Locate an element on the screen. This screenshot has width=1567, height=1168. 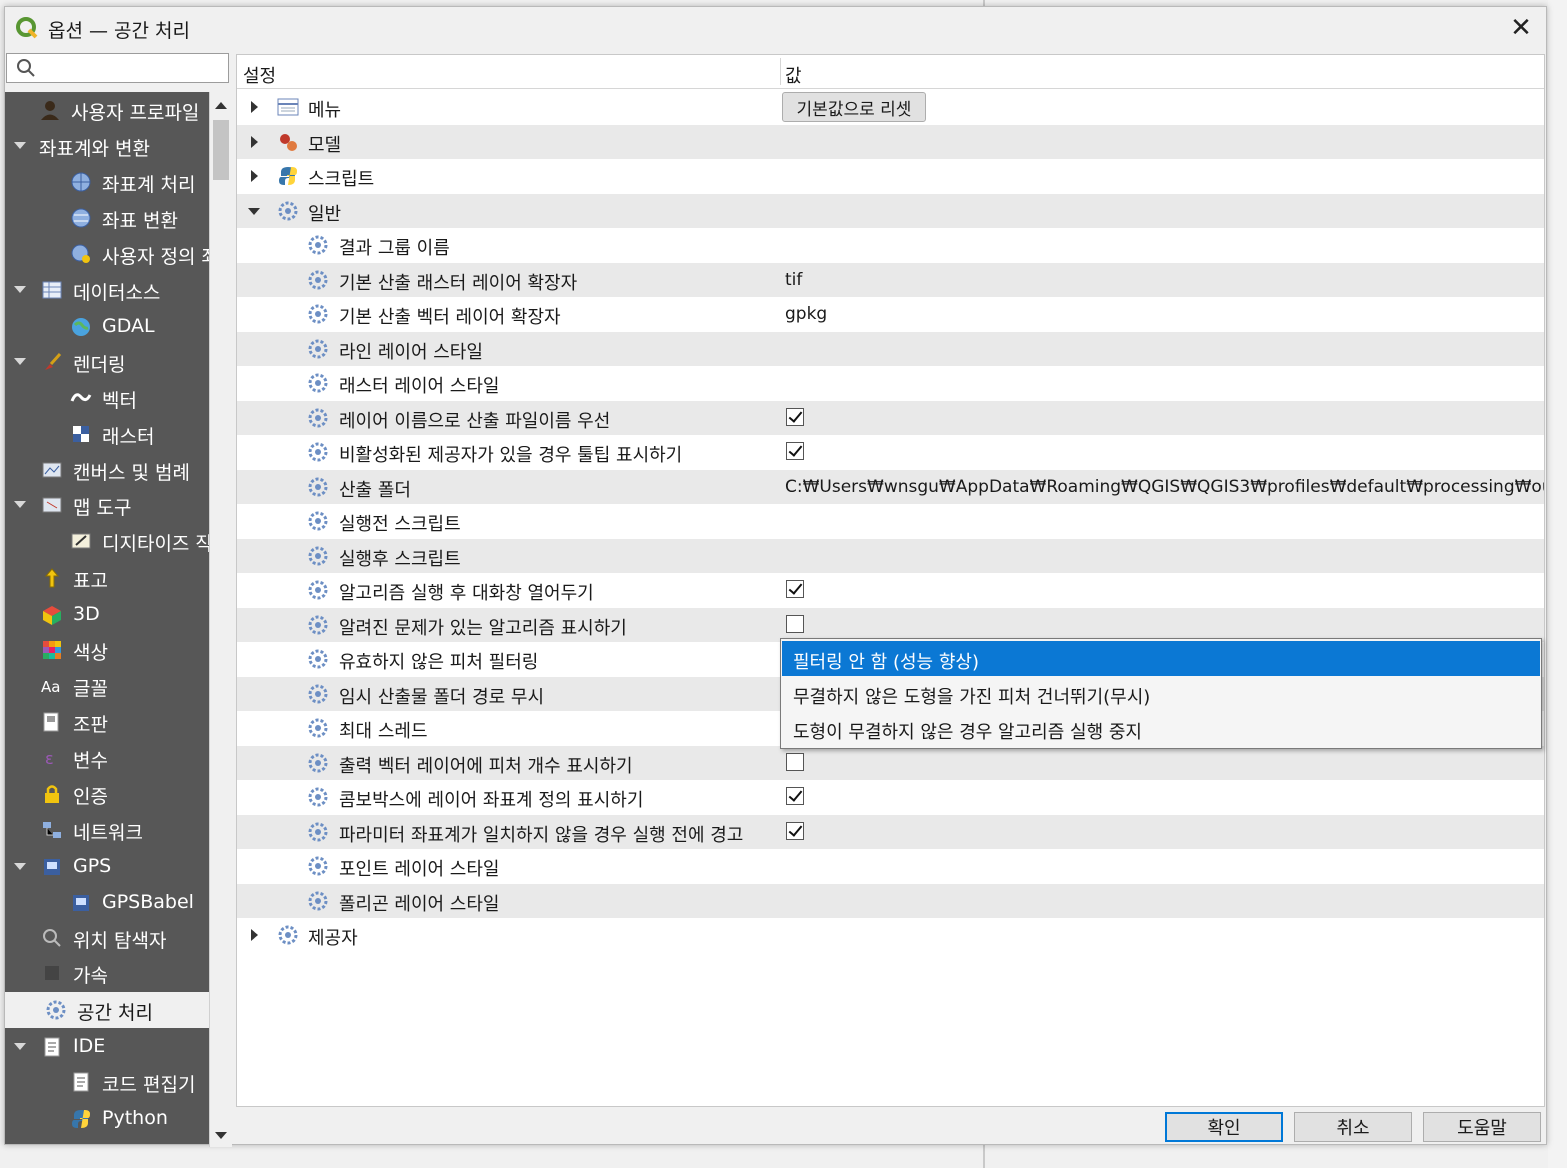
tree-row: 제공자 is located at coordinates (890, 935).